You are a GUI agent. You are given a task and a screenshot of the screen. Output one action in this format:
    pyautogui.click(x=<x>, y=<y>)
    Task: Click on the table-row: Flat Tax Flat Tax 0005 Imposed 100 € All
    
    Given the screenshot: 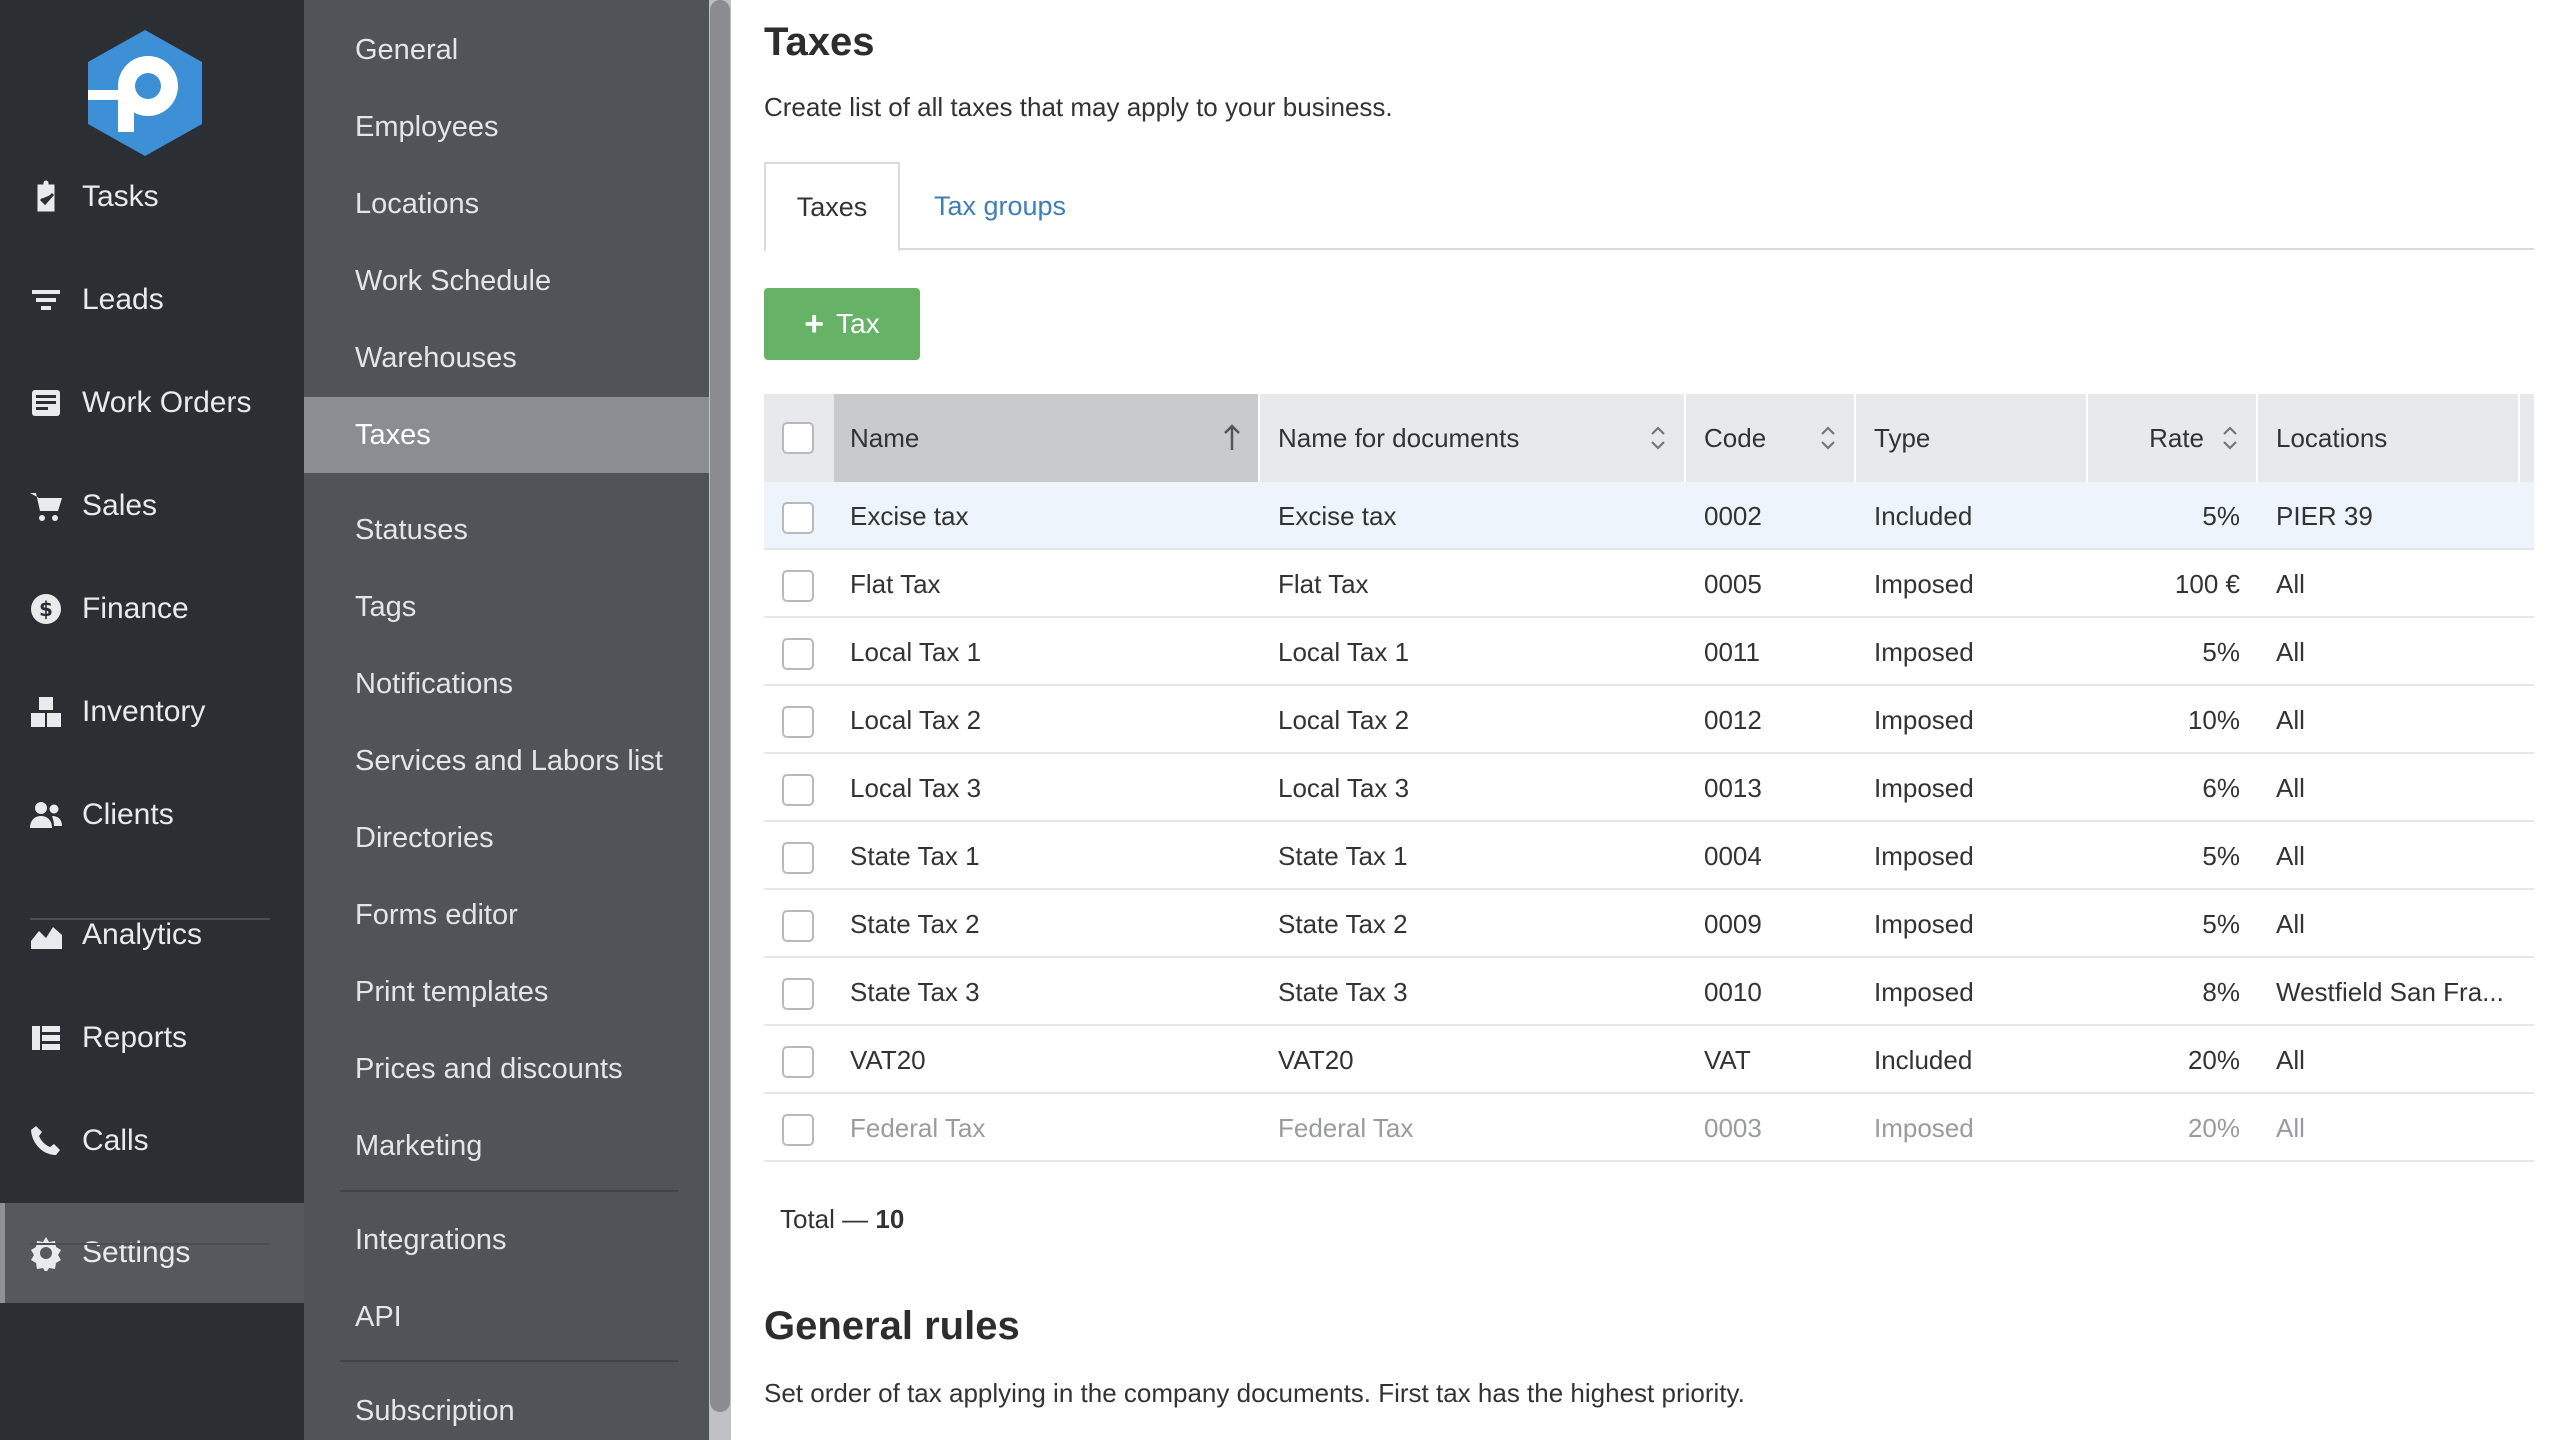 What is the action you would take?
    pyautogui.click(x=1649, y=584)
    